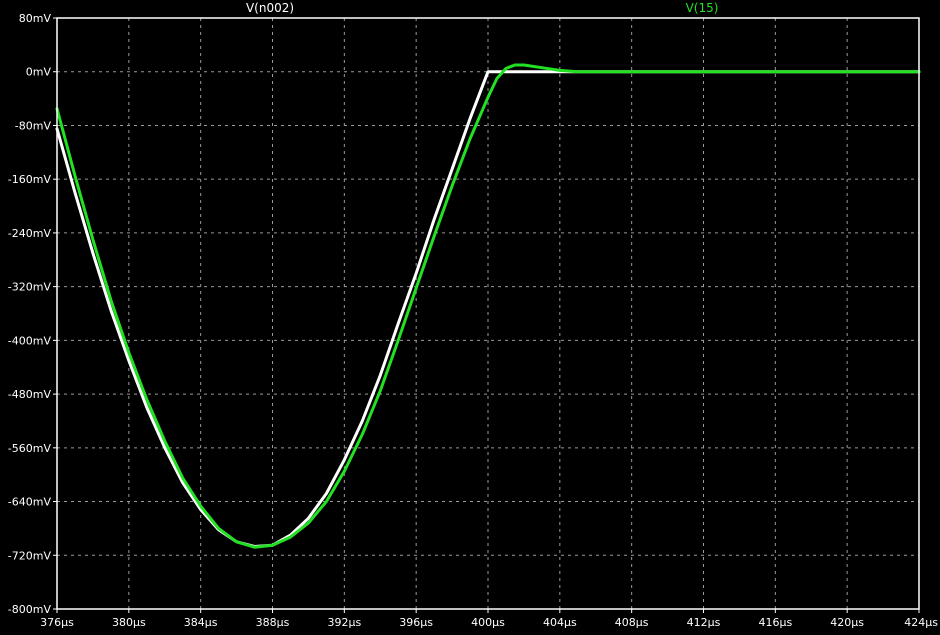  What do you see at coordinates (488, 622) in the screenshot?
I see `x-tick-label: 400µs` at bounding box center [488, 622].